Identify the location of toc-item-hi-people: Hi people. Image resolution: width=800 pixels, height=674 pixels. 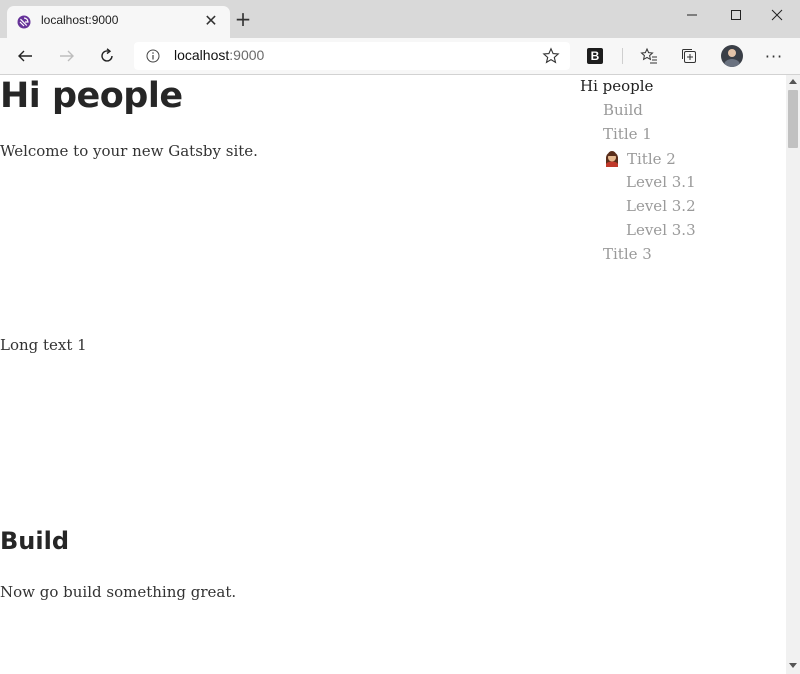
(616, 86).